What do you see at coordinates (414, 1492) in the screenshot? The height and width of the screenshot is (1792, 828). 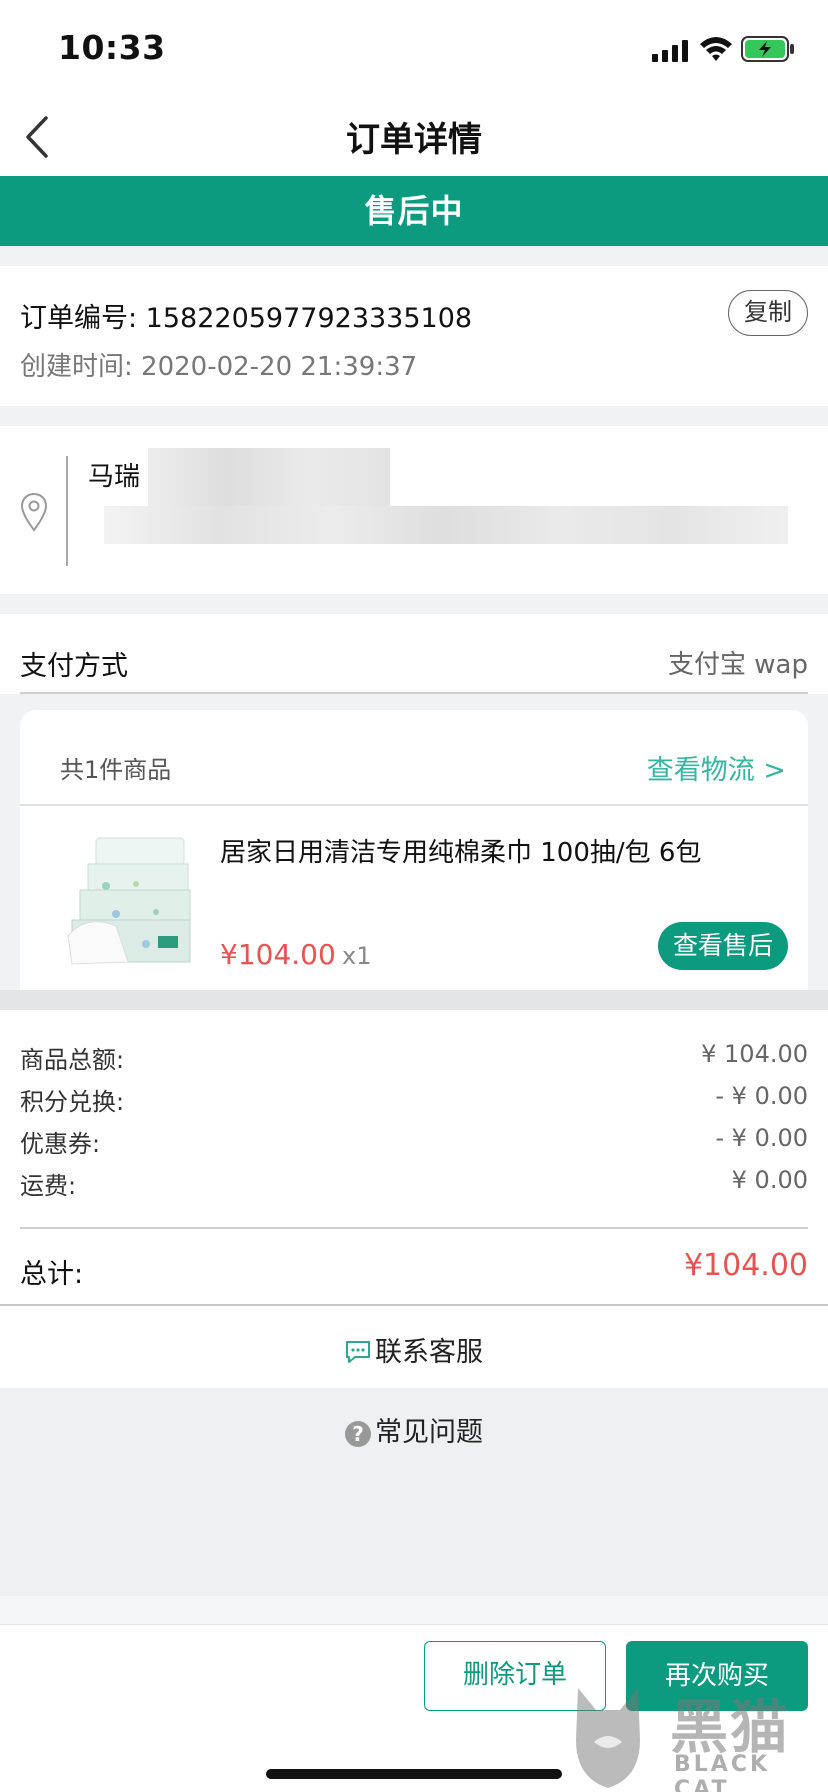 I see `faq-section: ? 常见问题` at bounding box center [414, 1492].